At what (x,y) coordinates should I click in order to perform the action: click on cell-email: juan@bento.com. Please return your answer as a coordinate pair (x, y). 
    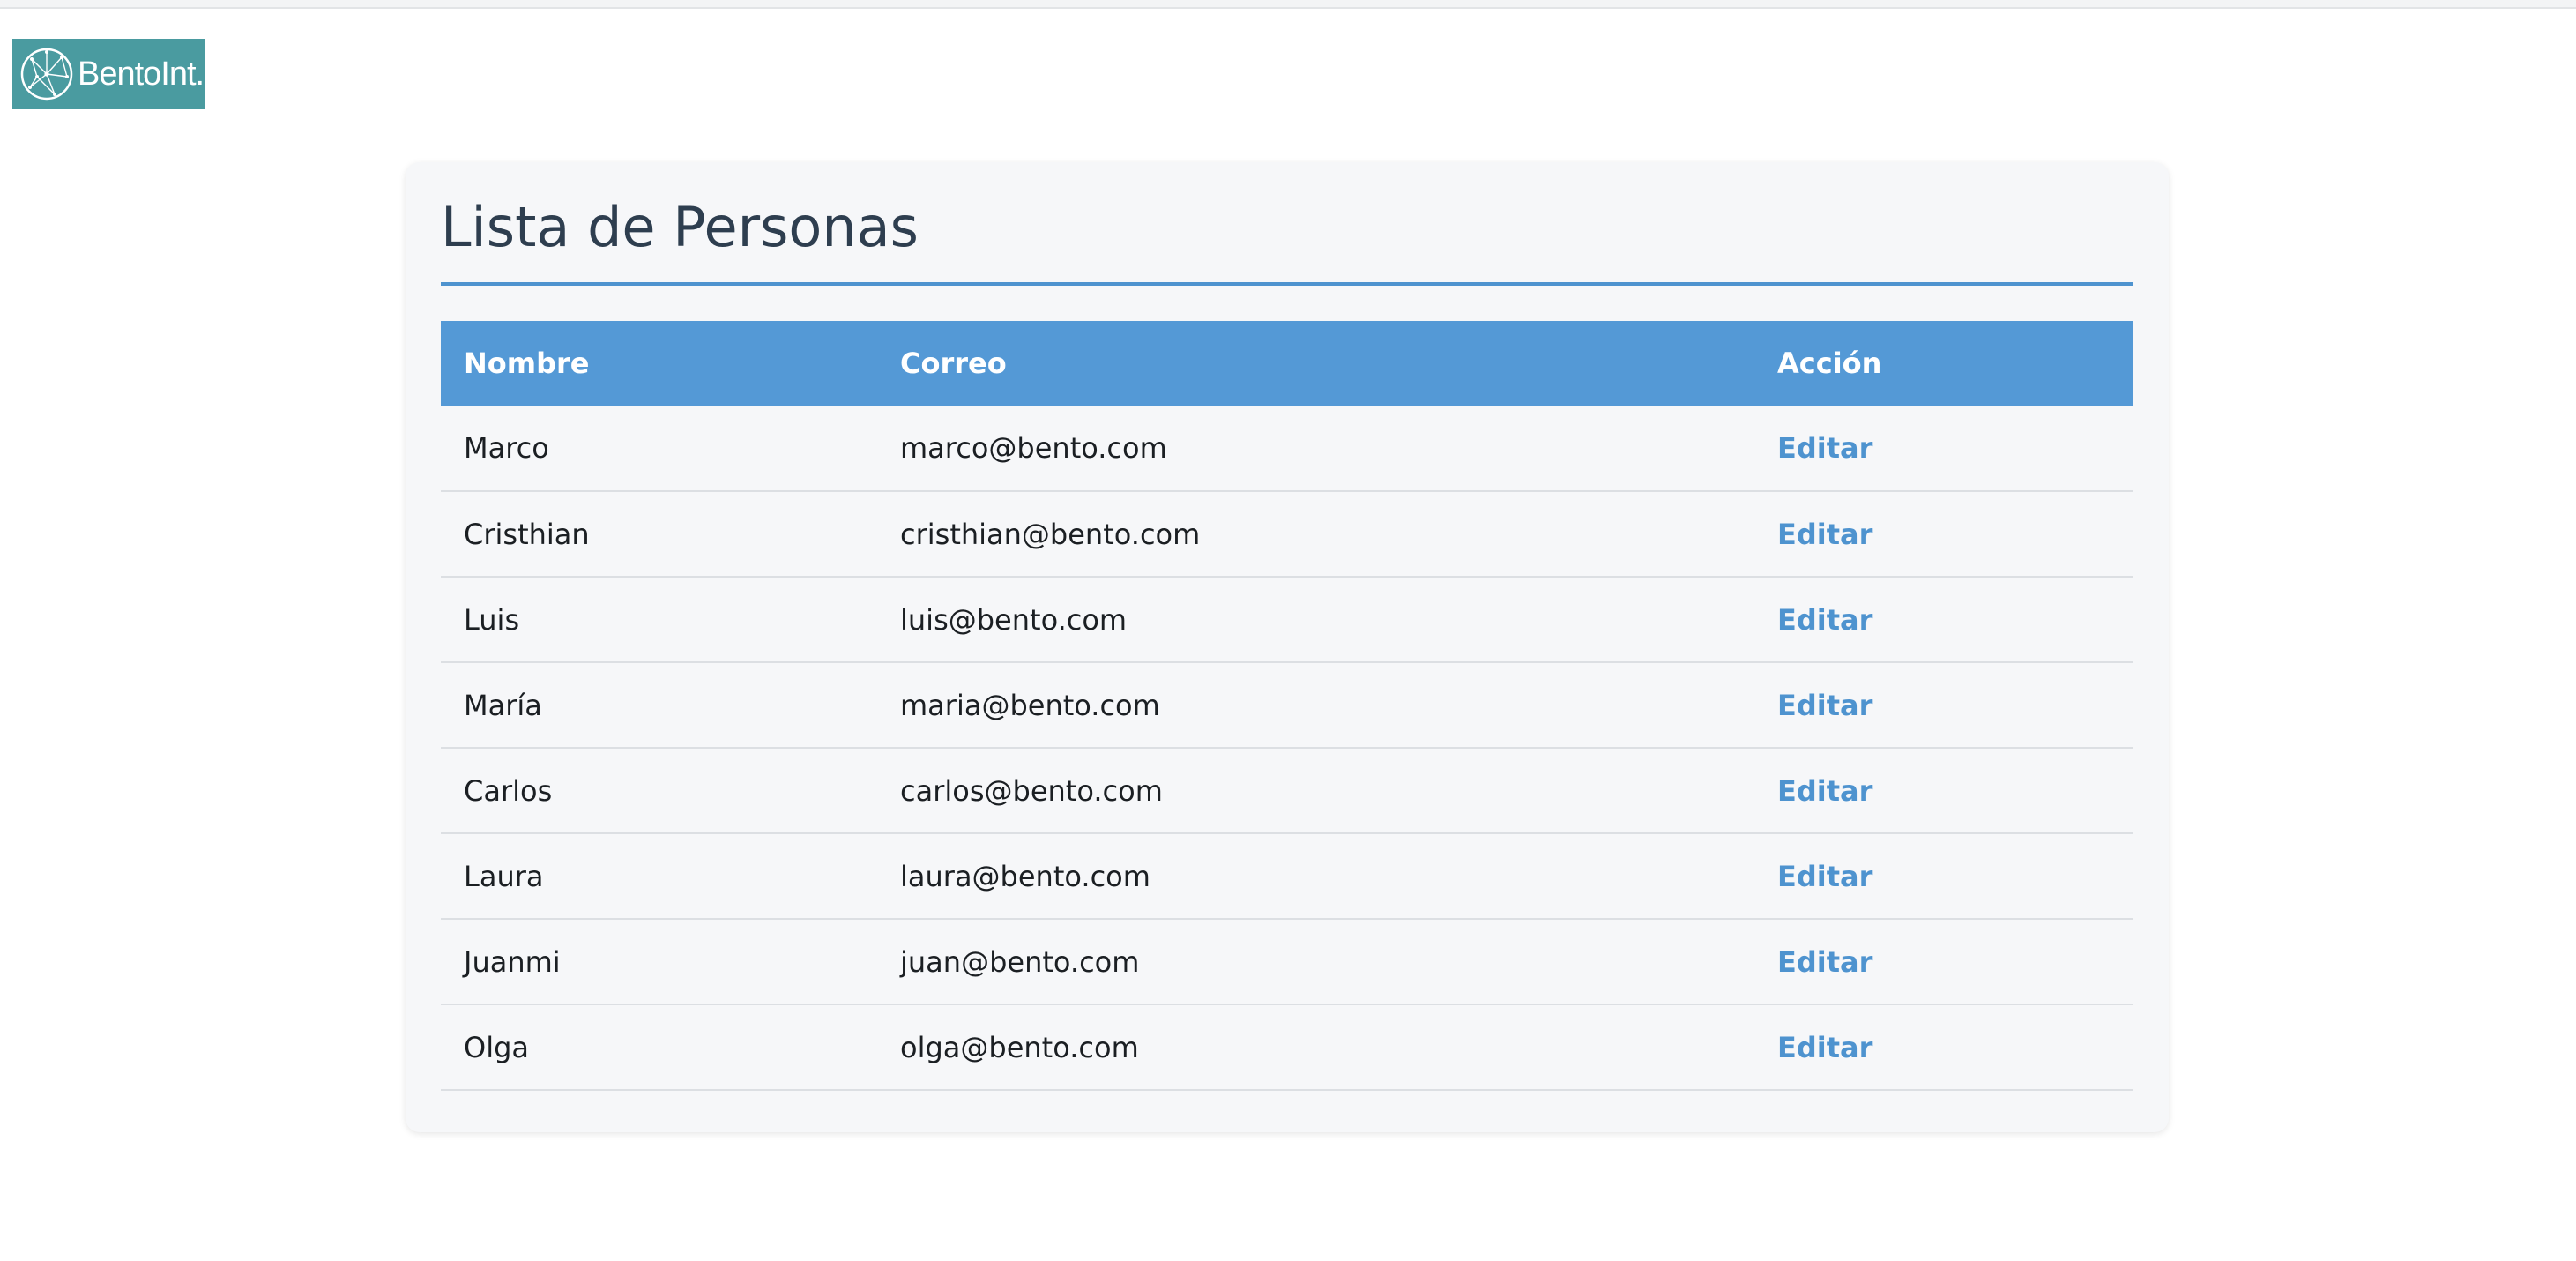
    Looking at the image, I should click on (1316, 962).